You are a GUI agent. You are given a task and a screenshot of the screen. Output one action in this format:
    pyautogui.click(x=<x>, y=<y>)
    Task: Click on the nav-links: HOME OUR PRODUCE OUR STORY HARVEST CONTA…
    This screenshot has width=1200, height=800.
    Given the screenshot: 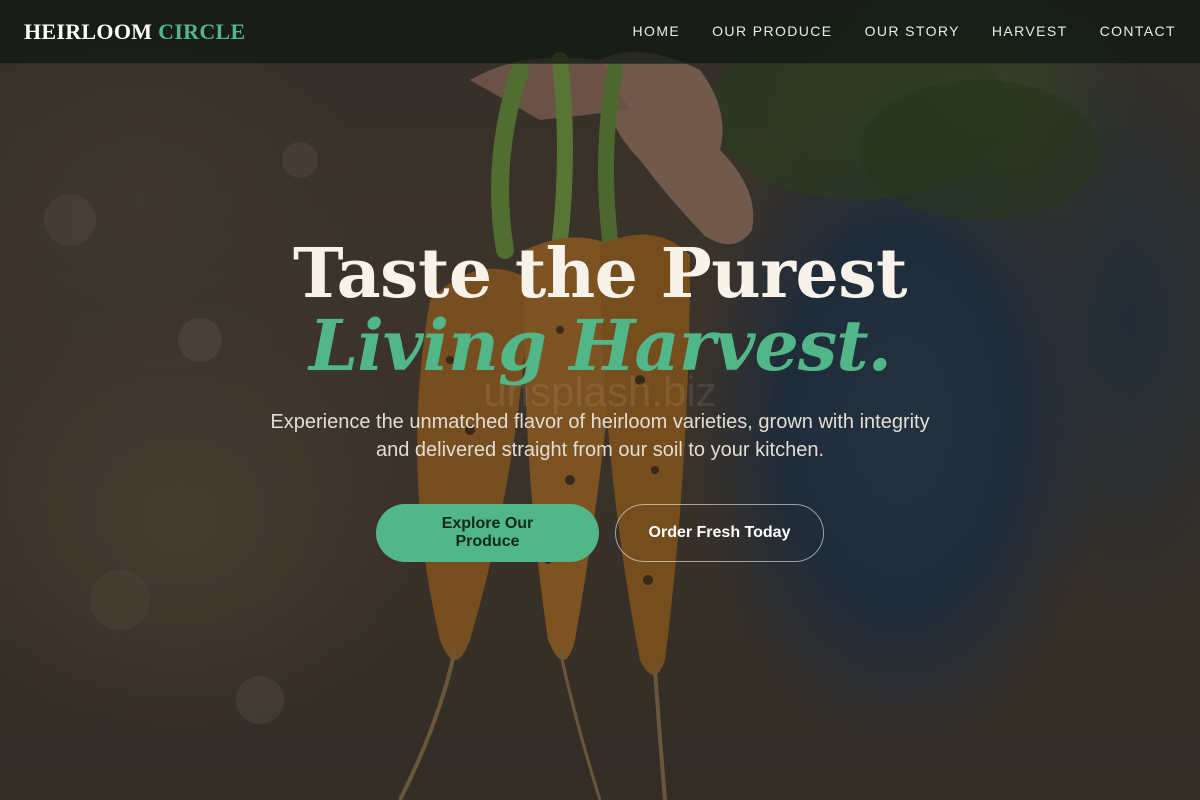 What is the action you would take?
    pyautogui.click(x=904, y=32)
    